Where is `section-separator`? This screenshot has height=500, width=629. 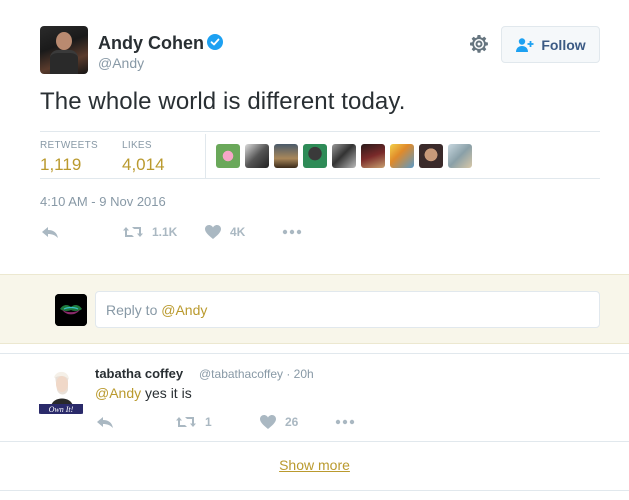 section-separator is located at coordinates (314, 349).